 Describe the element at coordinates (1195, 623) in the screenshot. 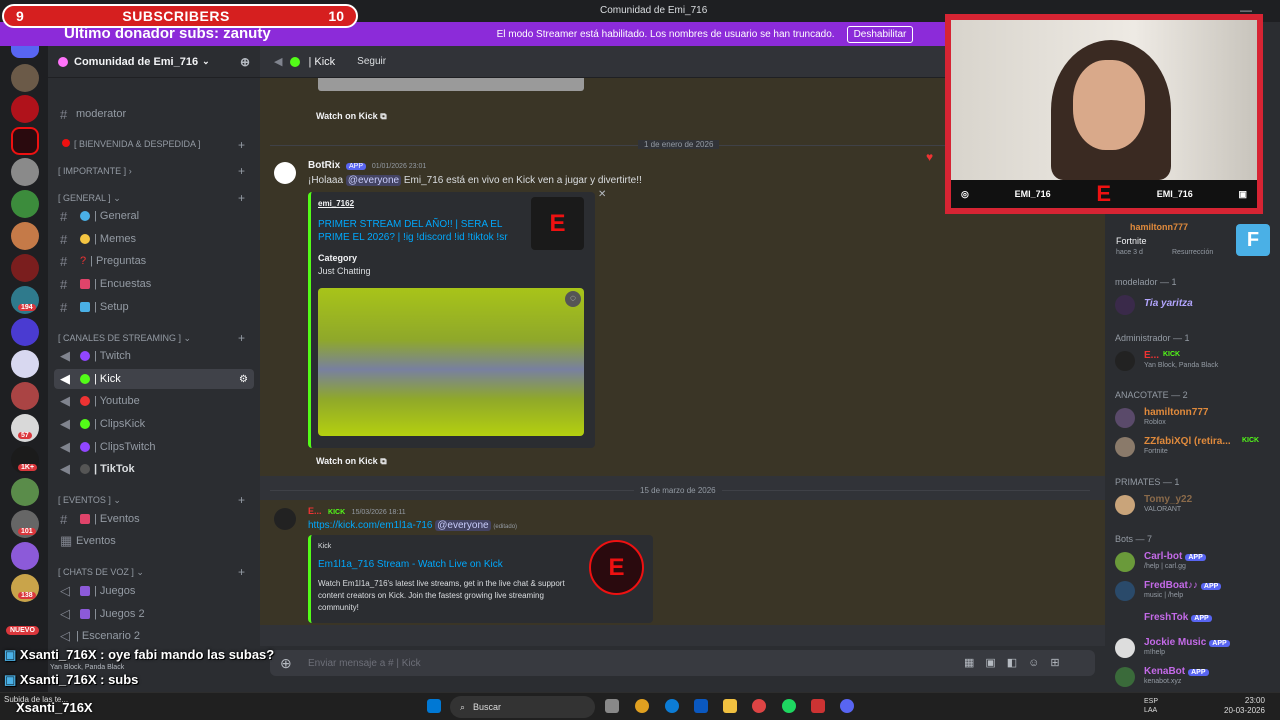

I see `bot-item: FreshTok APP` at that location.